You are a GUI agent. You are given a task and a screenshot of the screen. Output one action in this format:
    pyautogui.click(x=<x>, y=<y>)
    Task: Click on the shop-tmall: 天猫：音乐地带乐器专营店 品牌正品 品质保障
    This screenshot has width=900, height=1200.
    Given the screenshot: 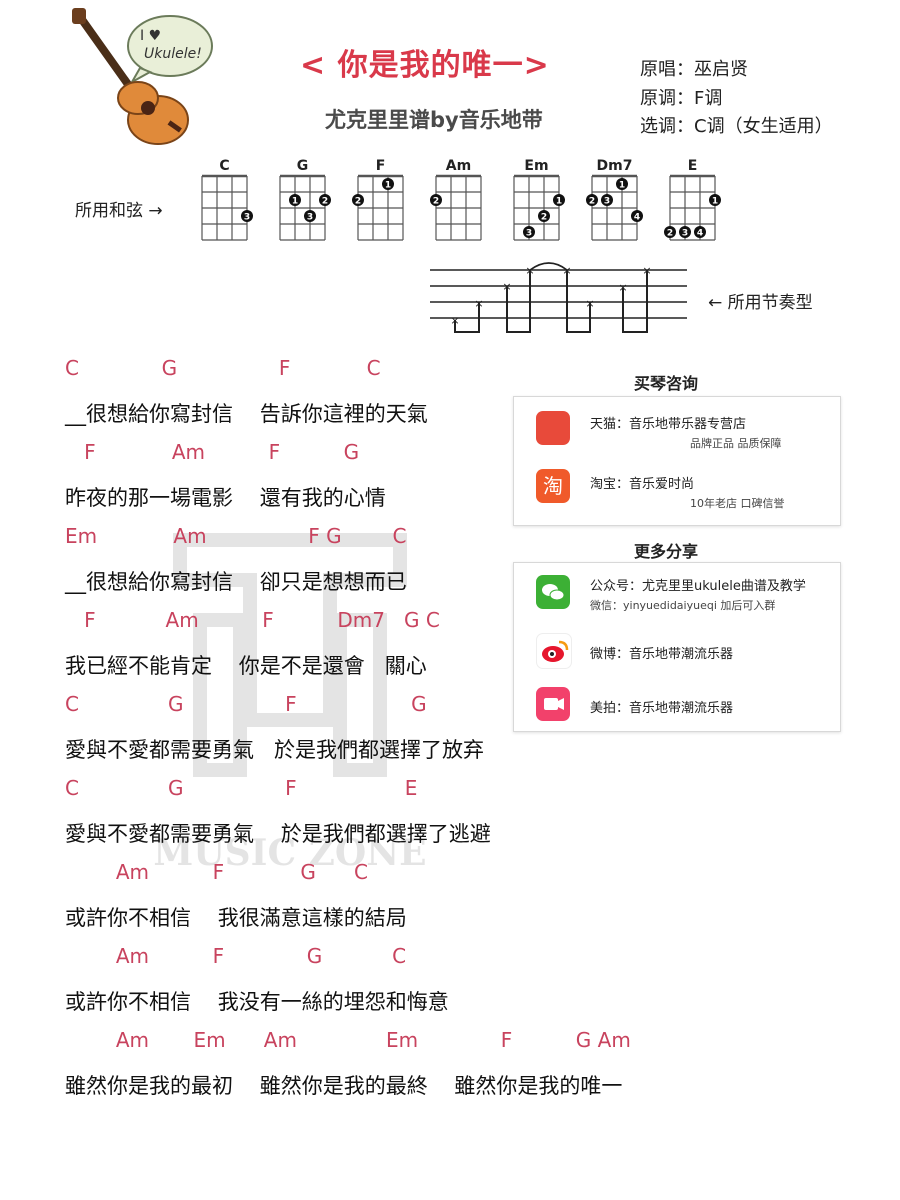 What is the action you would take?
    pyautogui.click(x=677, y=429)
    